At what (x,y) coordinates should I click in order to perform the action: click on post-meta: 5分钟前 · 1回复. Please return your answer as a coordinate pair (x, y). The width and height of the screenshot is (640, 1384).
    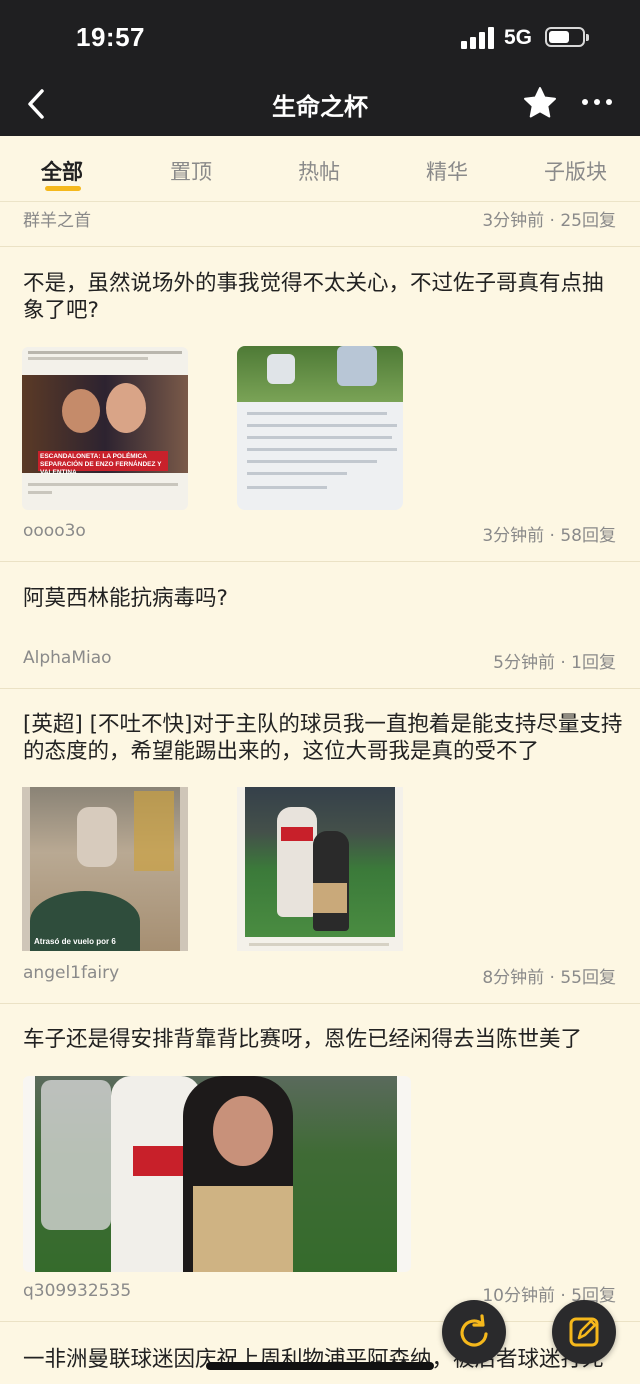
    Looking at the image, I should click on (554, 663).